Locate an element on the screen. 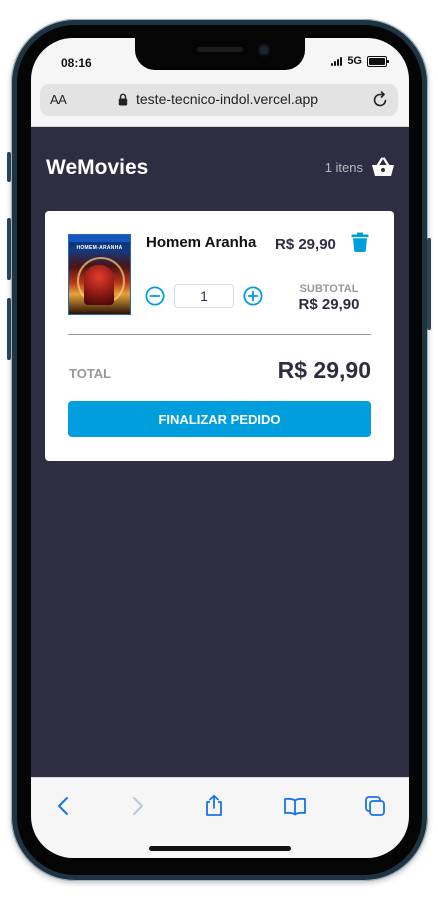 This screenshot has height=898, width=438. quantity-stepper is located at coordinates (204, 296).